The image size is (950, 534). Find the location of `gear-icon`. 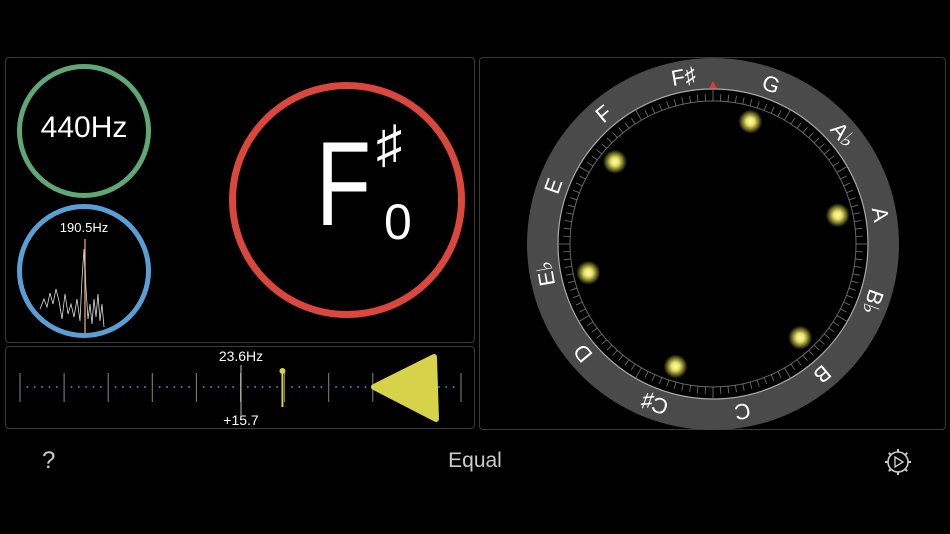

gear-icon is located at coordinates (898, 462).